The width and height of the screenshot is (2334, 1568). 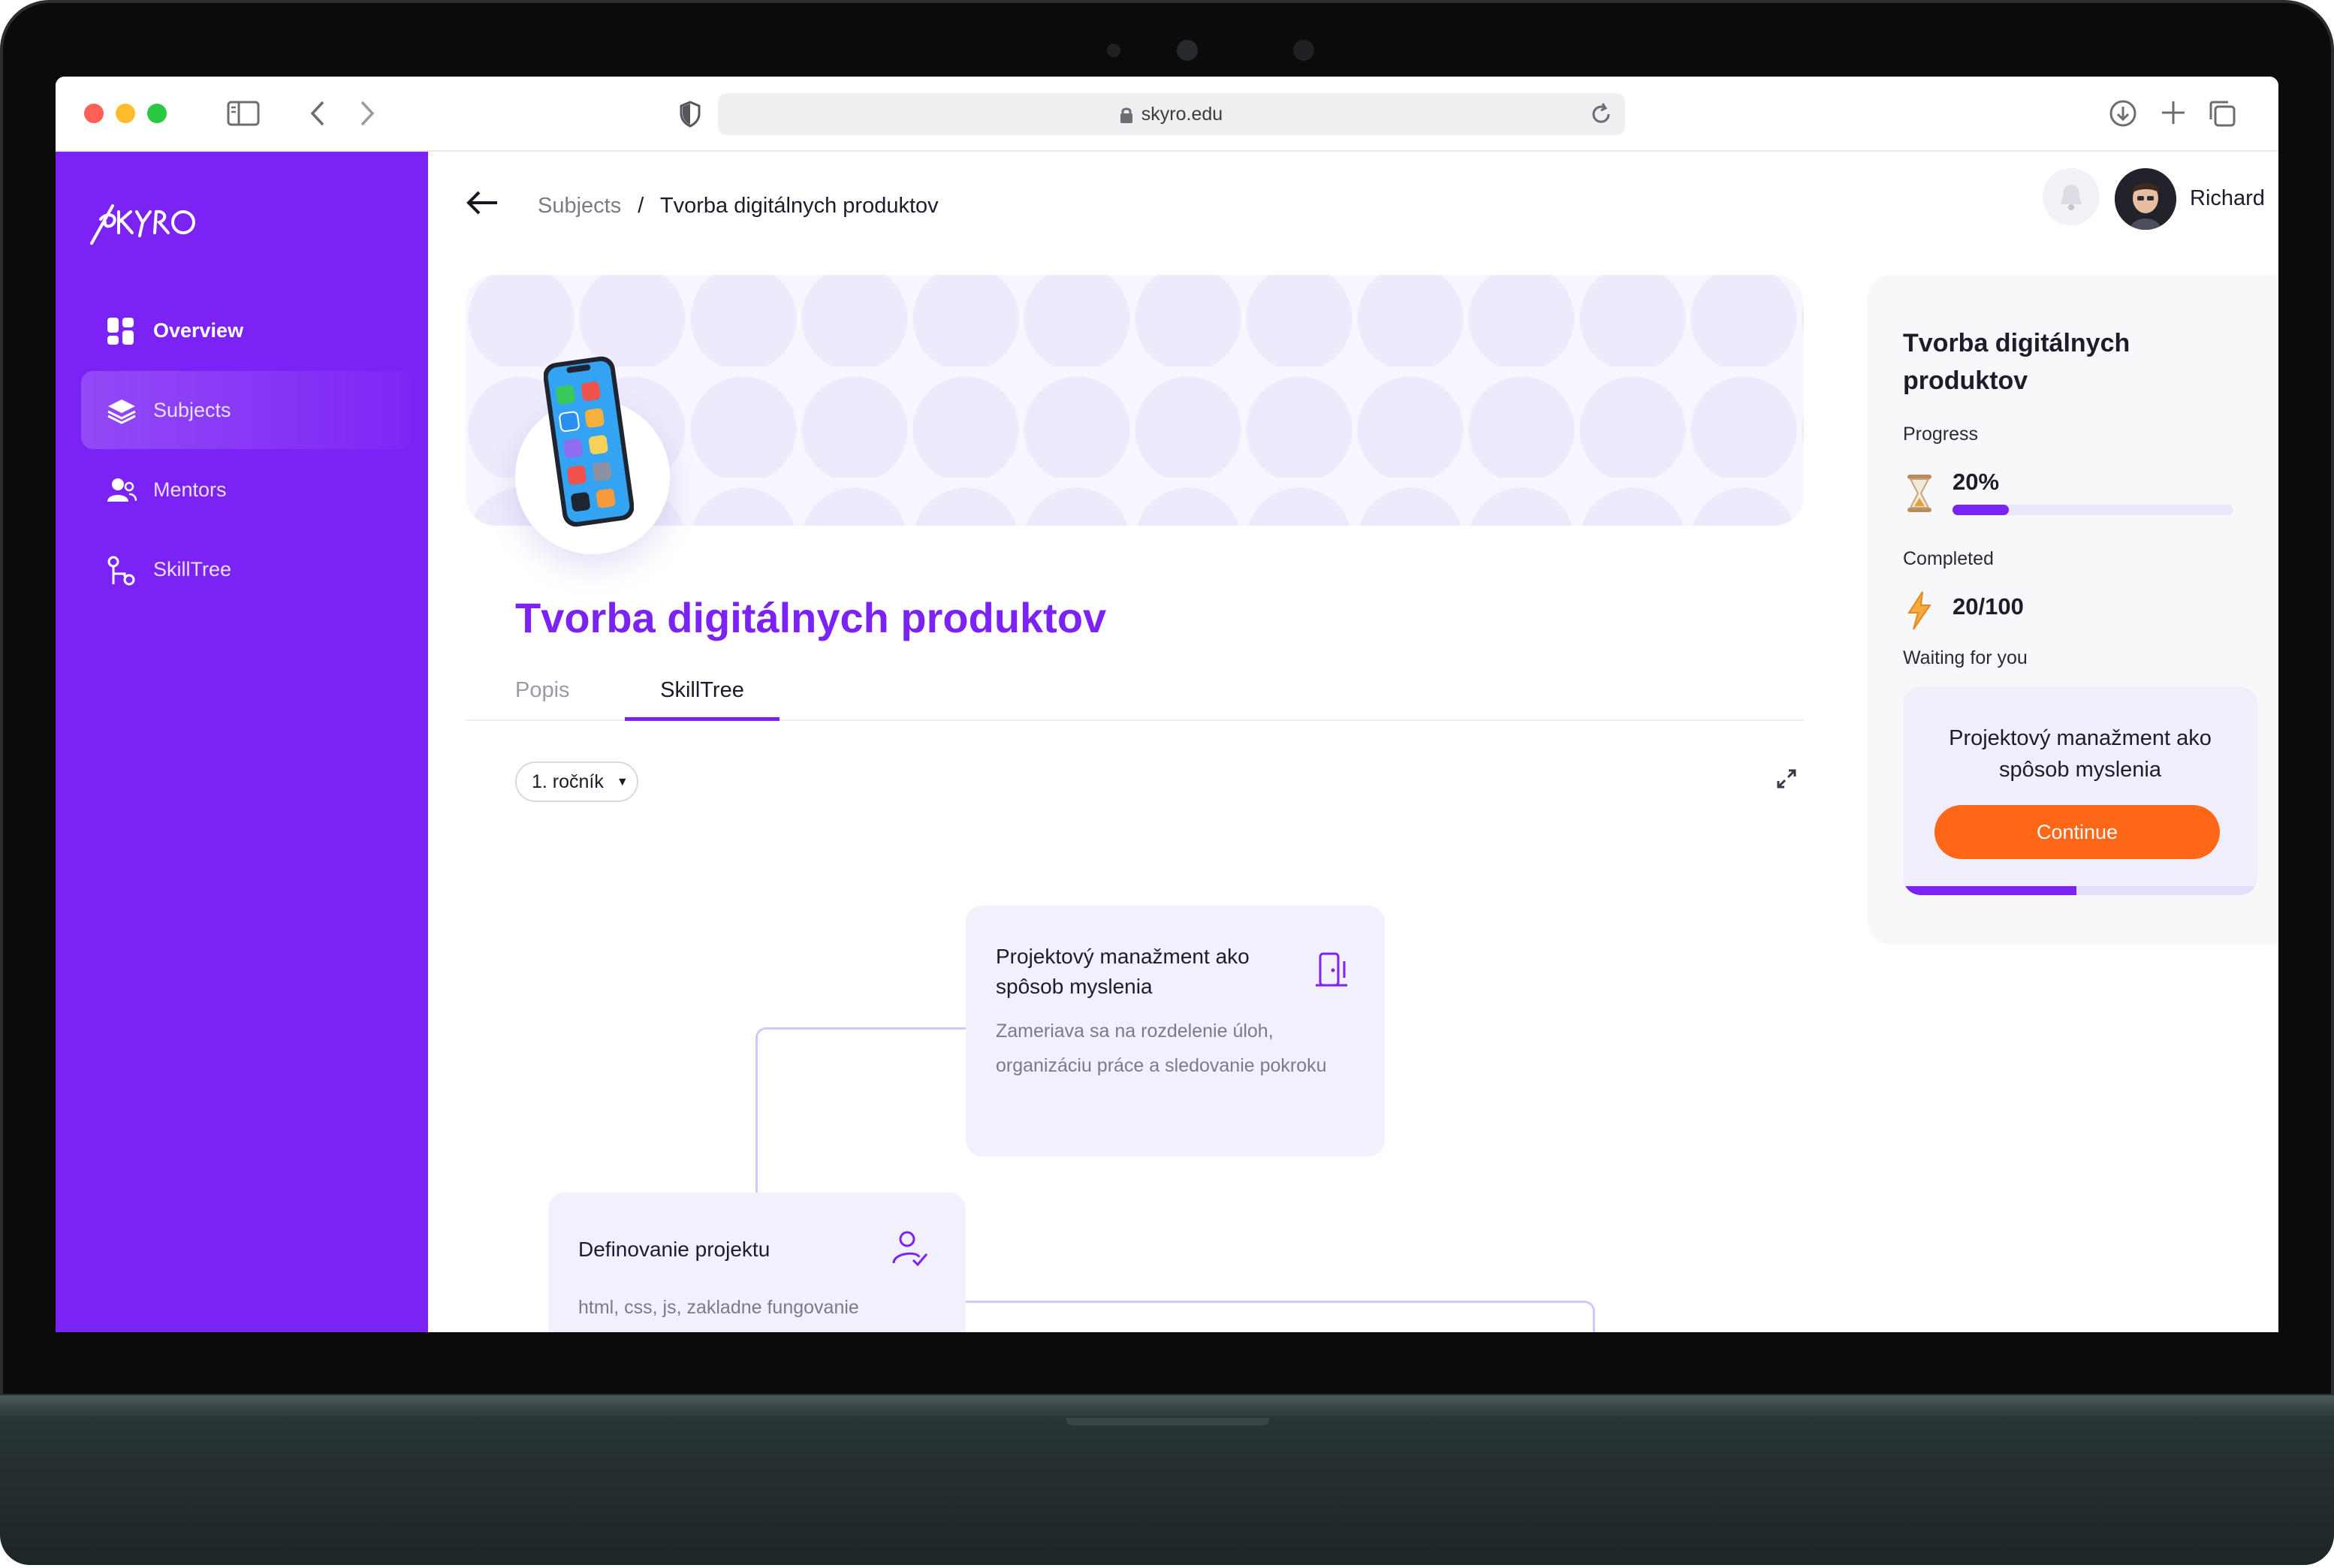 I want to click on waiting-label: Waiting for you, so click(x=1966, y=658).